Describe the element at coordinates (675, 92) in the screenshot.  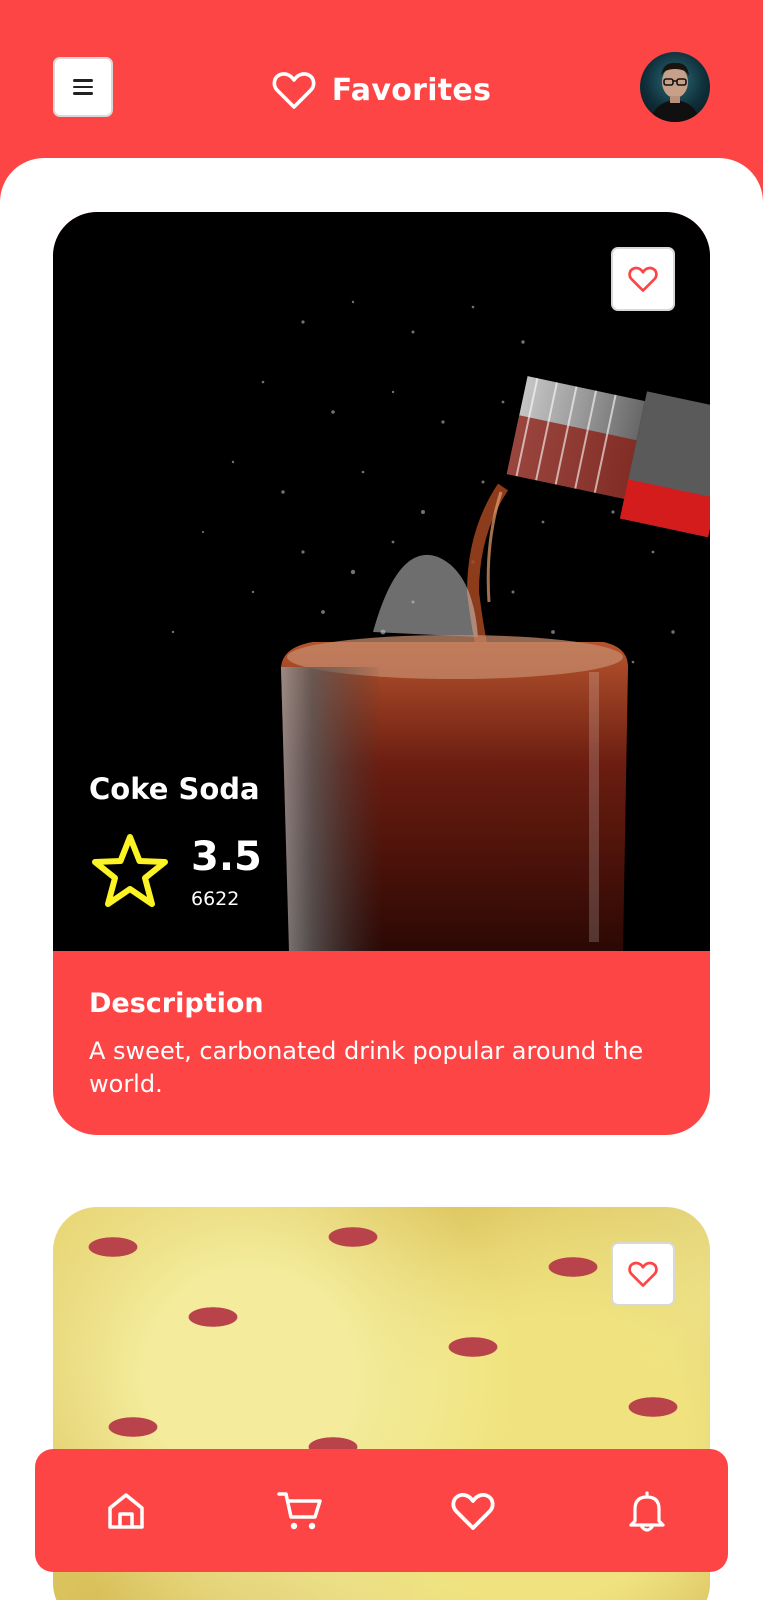
I see `avatar-portrait-icon` at that location.